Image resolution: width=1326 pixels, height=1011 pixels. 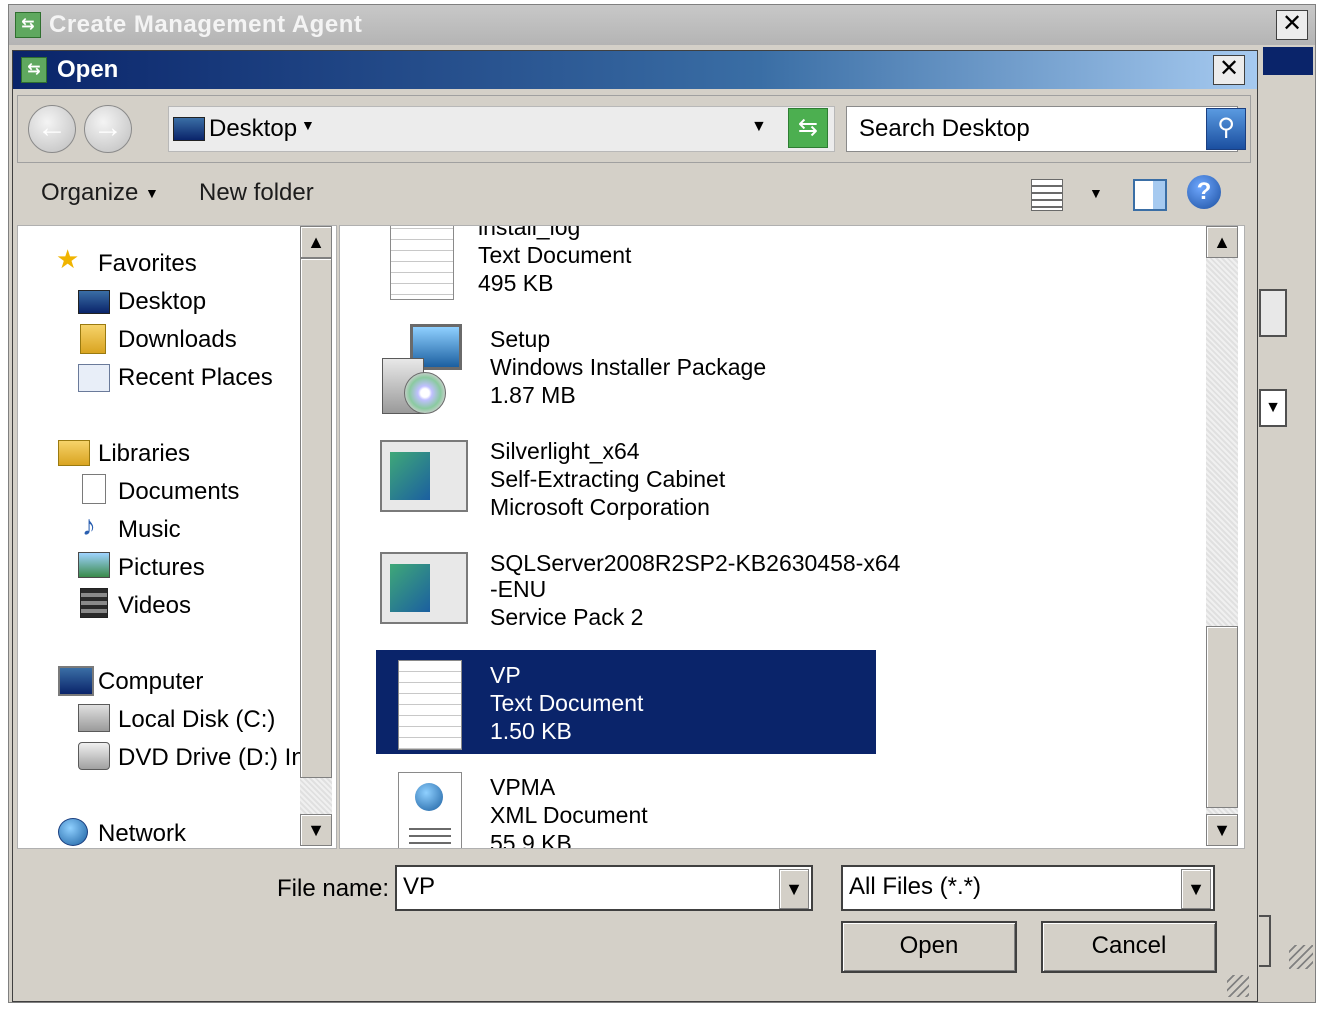 I want to click on dialog-app-icon: ⇆, so click(x=34, y=70).